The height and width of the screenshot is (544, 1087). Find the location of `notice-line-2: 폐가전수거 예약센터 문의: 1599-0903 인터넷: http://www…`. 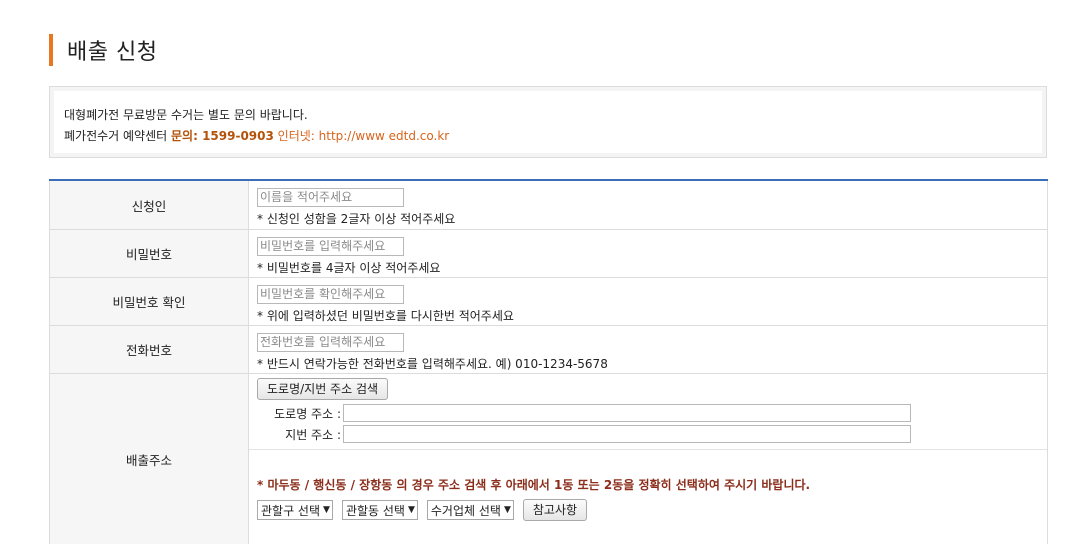

notice-line-2: 폐가전수거 예약센터 문의: 1599-0903 인터넷: http://www… is located at coordinates (553, 136).